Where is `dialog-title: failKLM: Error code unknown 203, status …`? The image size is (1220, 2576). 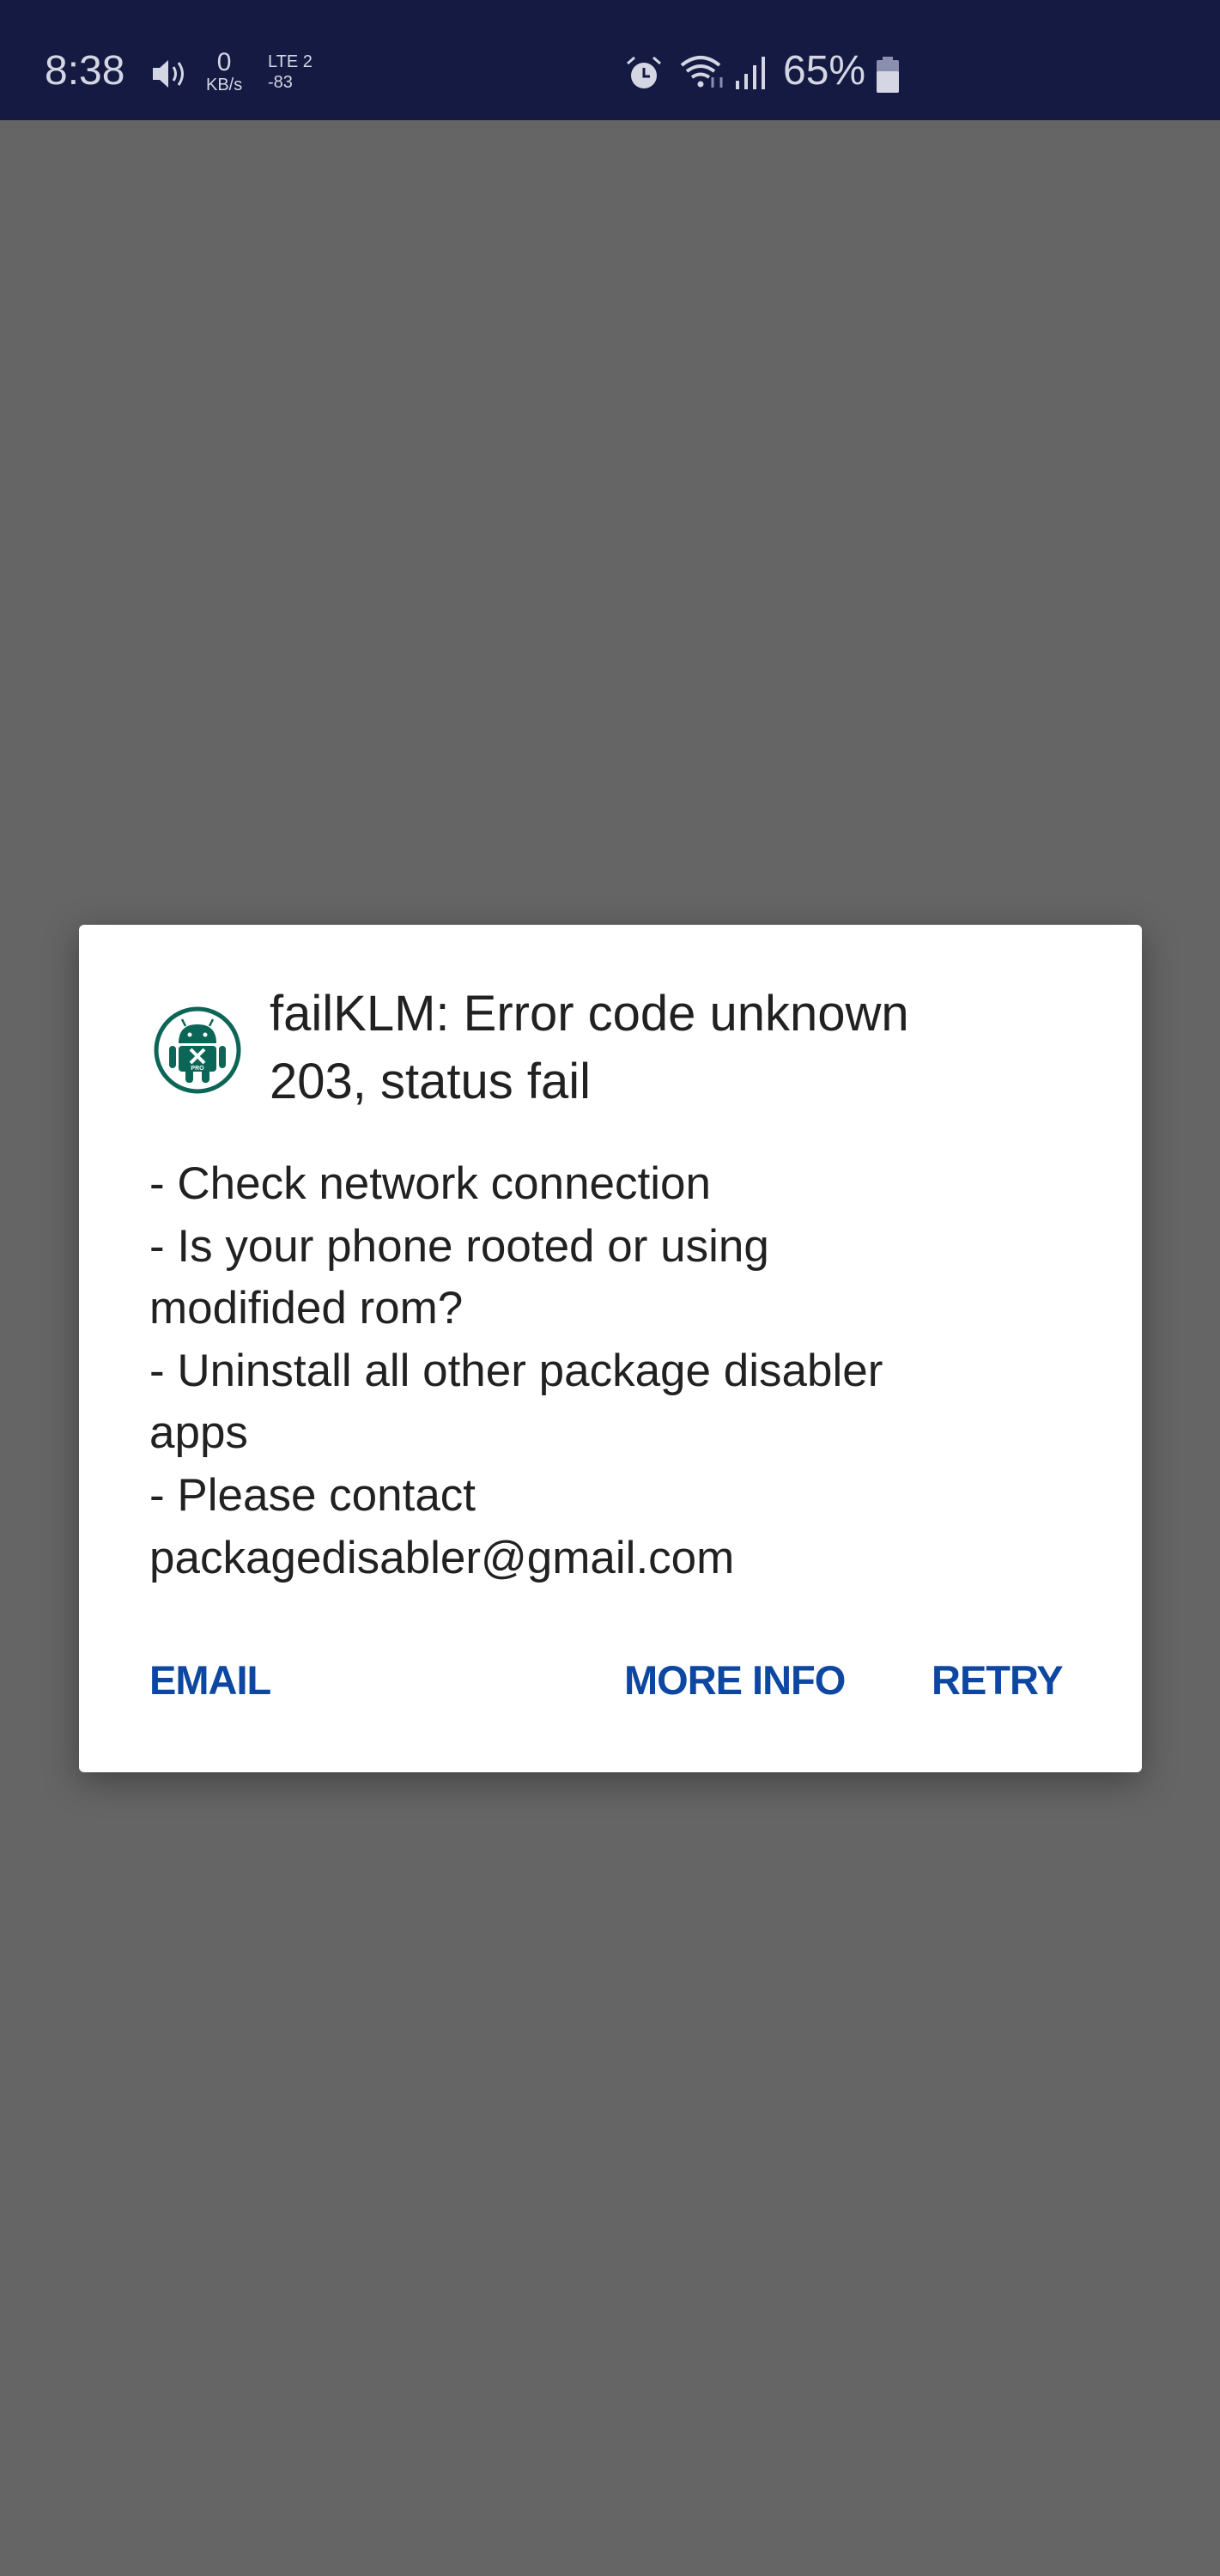 dialog-title: failKLM: Error code unknown 203, status … is located at coordinates (589, 1047).